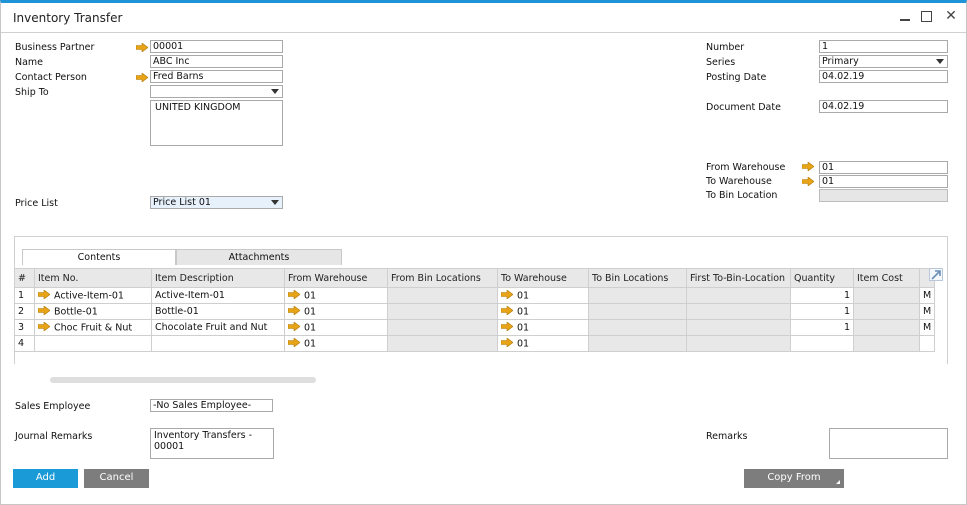  I want to click on window-title: Inventory Transfer, so click(68, 18).